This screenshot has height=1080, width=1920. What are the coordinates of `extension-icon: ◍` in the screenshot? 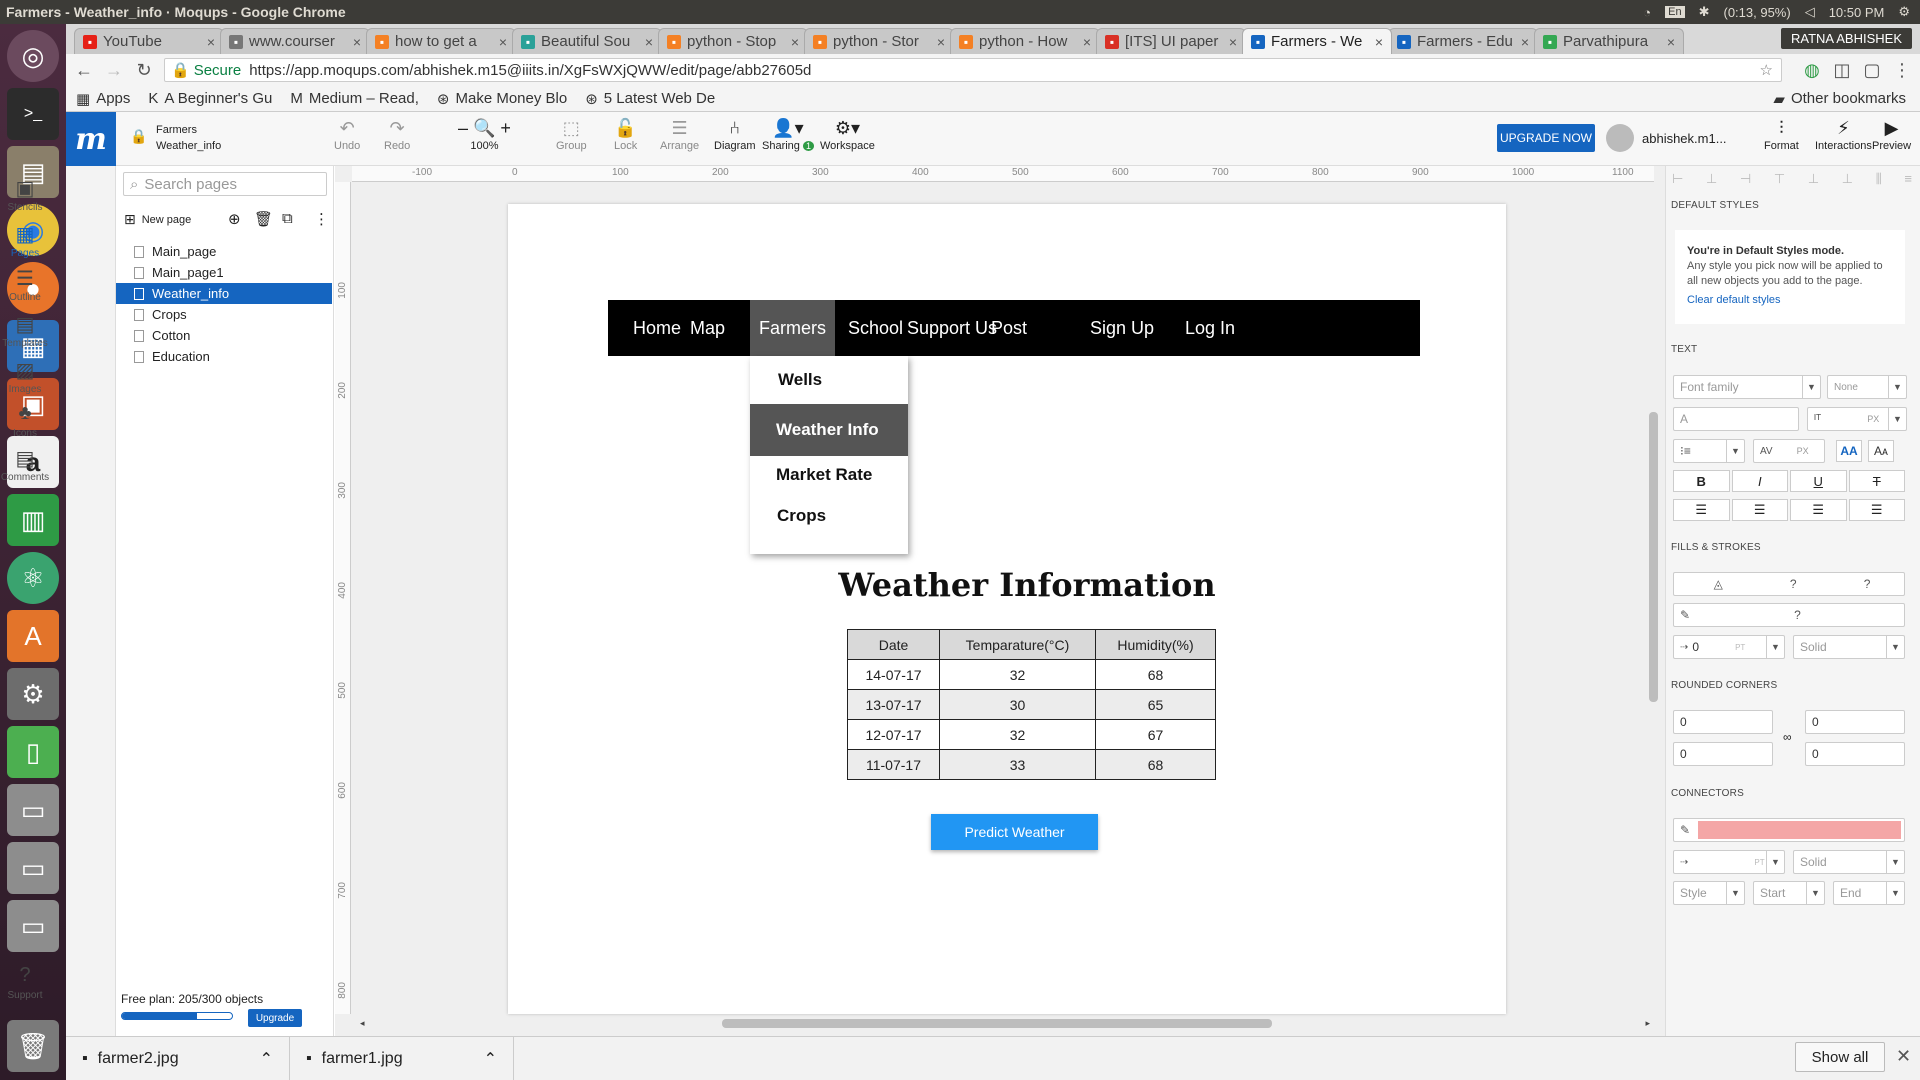 It's located at (1812, 70).